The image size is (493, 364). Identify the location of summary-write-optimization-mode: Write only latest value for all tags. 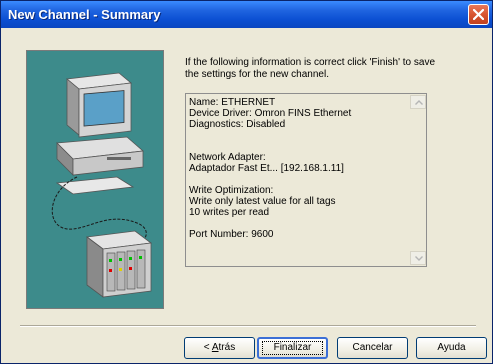
(262, 201).